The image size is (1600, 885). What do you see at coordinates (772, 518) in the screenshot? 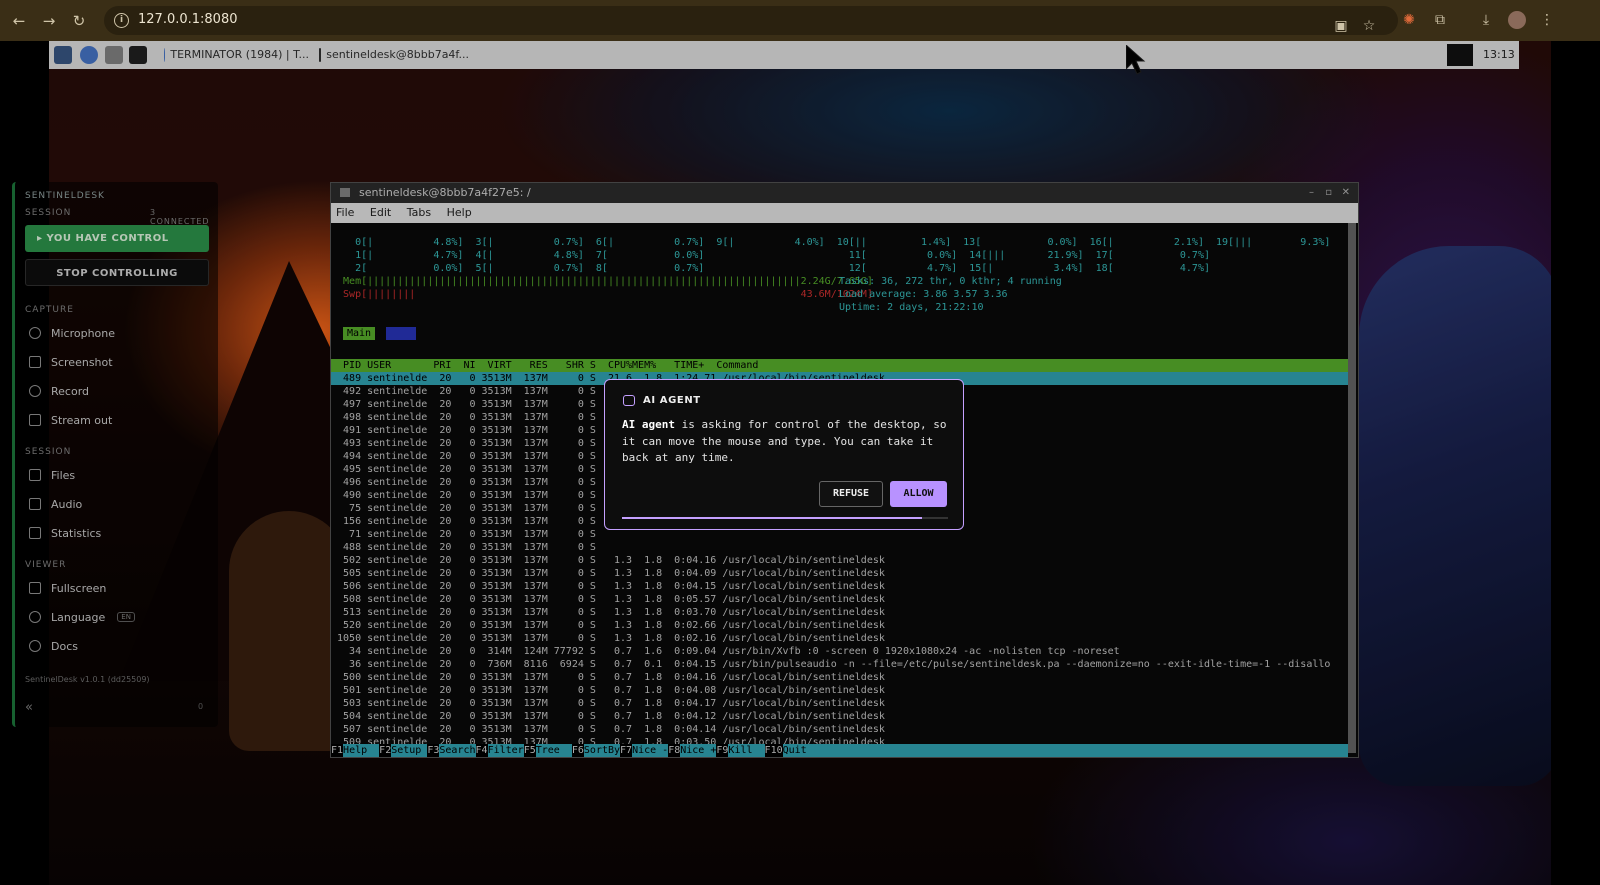
I see `countdown-fill` at bounding box center [772, 518].